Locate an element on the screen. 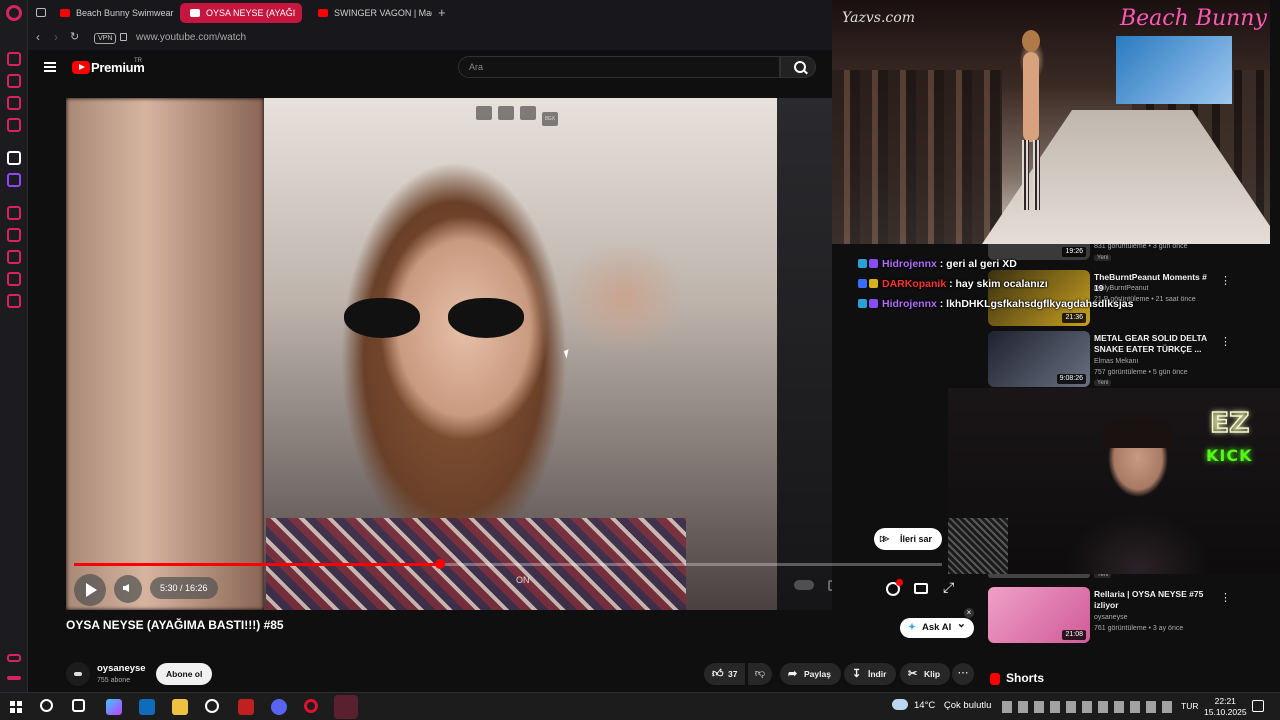 The width and height of the screenshot is (1280, 720). weather-desc: Çok bulutlu is located at coordinates (967, 705).